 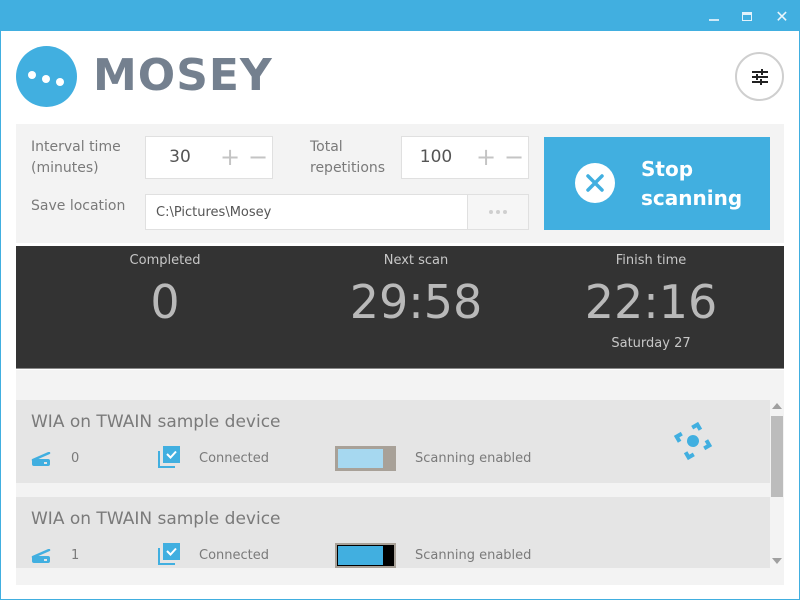 What do you see at coordinates (400, 15) in the screenshot?
I see `title-bar: ✕` at bounding box center [400, 15].